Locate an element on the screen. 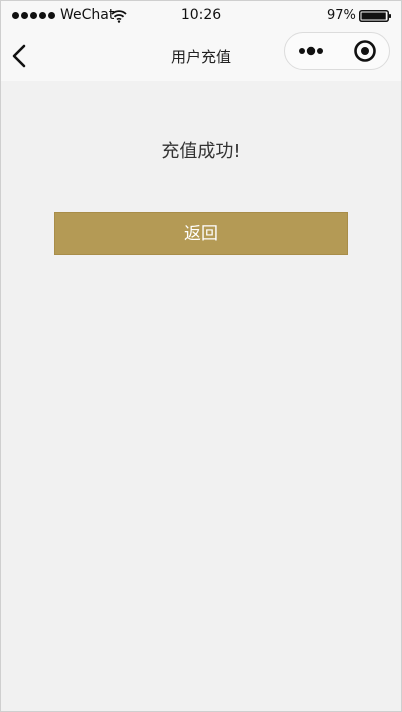  recharge-success-message: 充值成功! is located at coordinates (201, 151).